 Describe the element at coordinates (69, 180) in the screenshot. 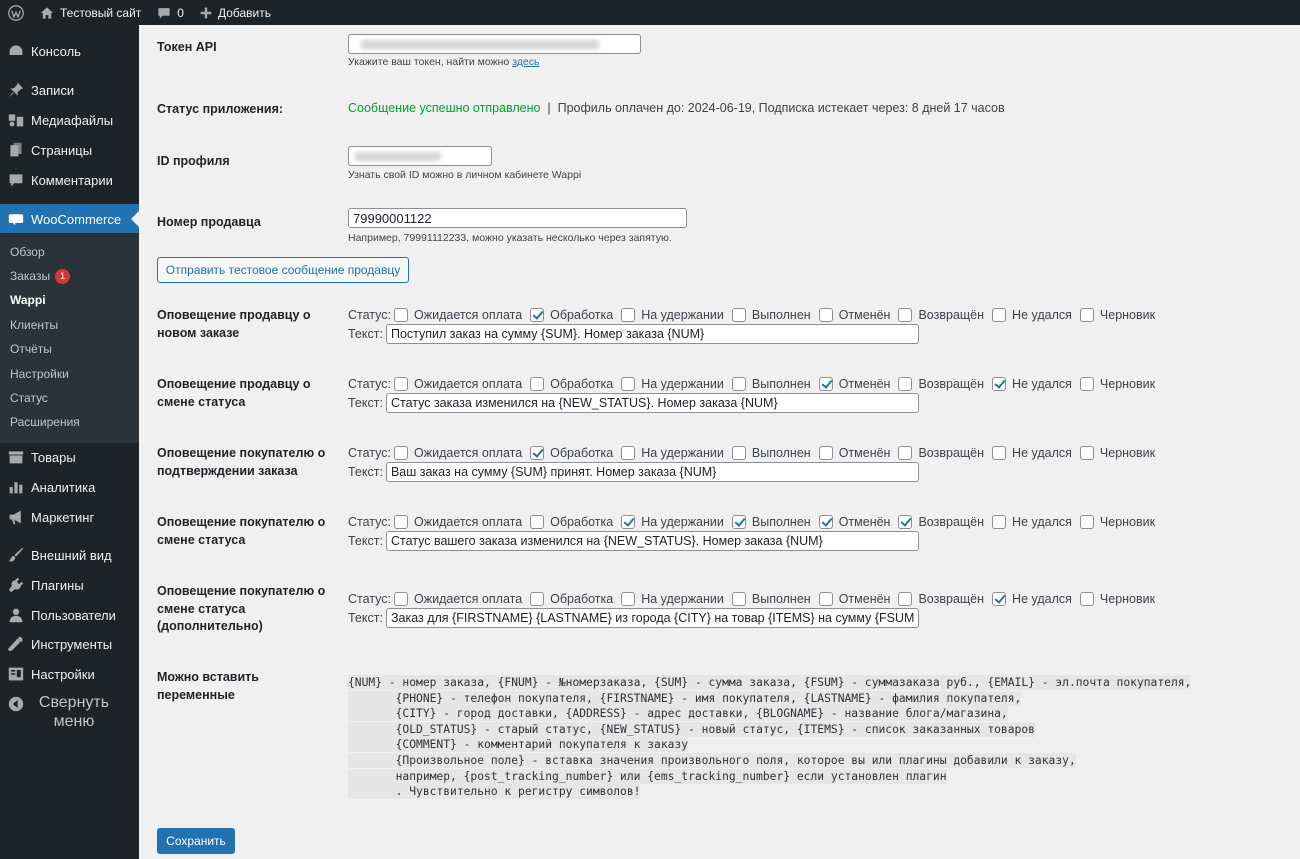

I see `menu-item-comments: Комментарии` at that location.